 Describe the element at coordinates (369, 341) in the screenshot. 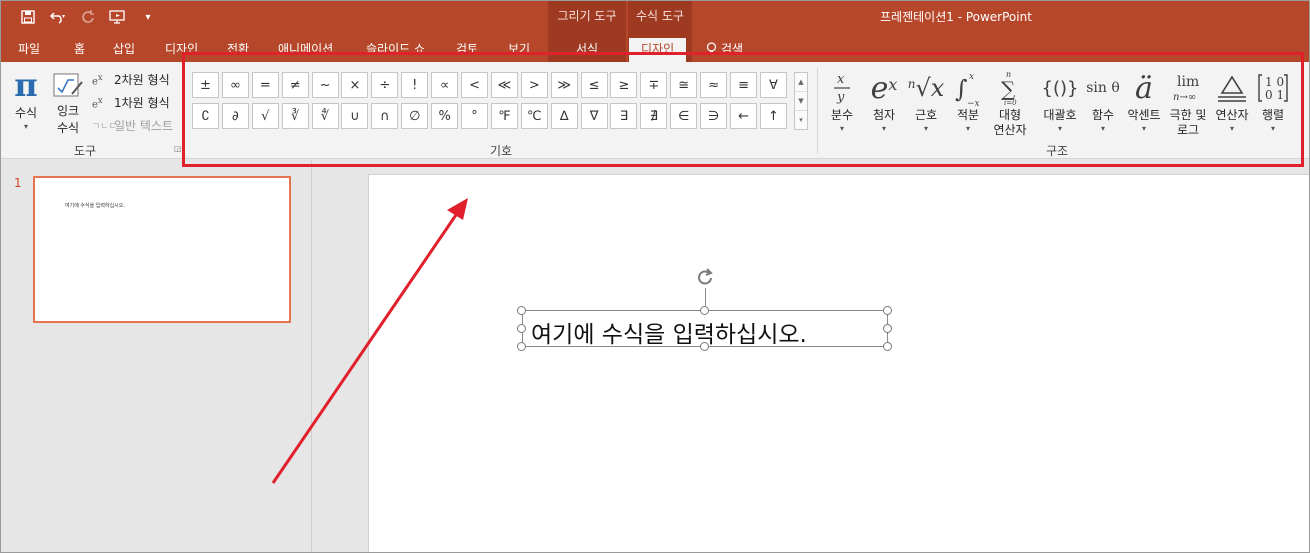

I see `annotation-arrow` at that location.